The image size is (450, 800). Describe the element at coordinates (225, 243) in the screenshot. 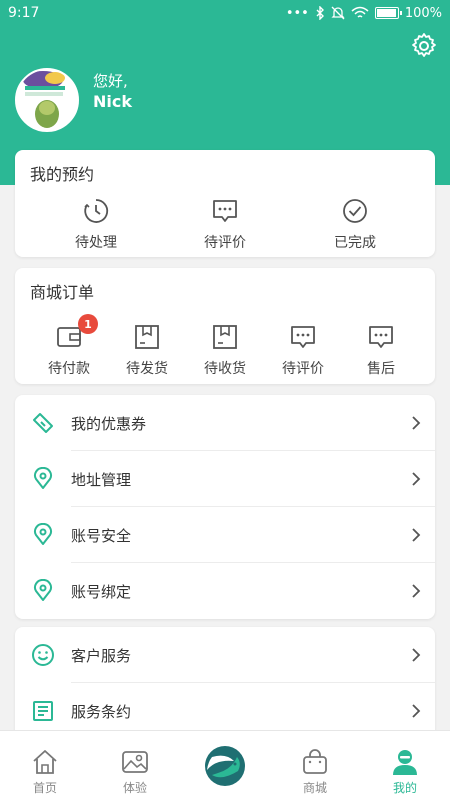

I see `appointment-to-review-label: 待评价` at that location.